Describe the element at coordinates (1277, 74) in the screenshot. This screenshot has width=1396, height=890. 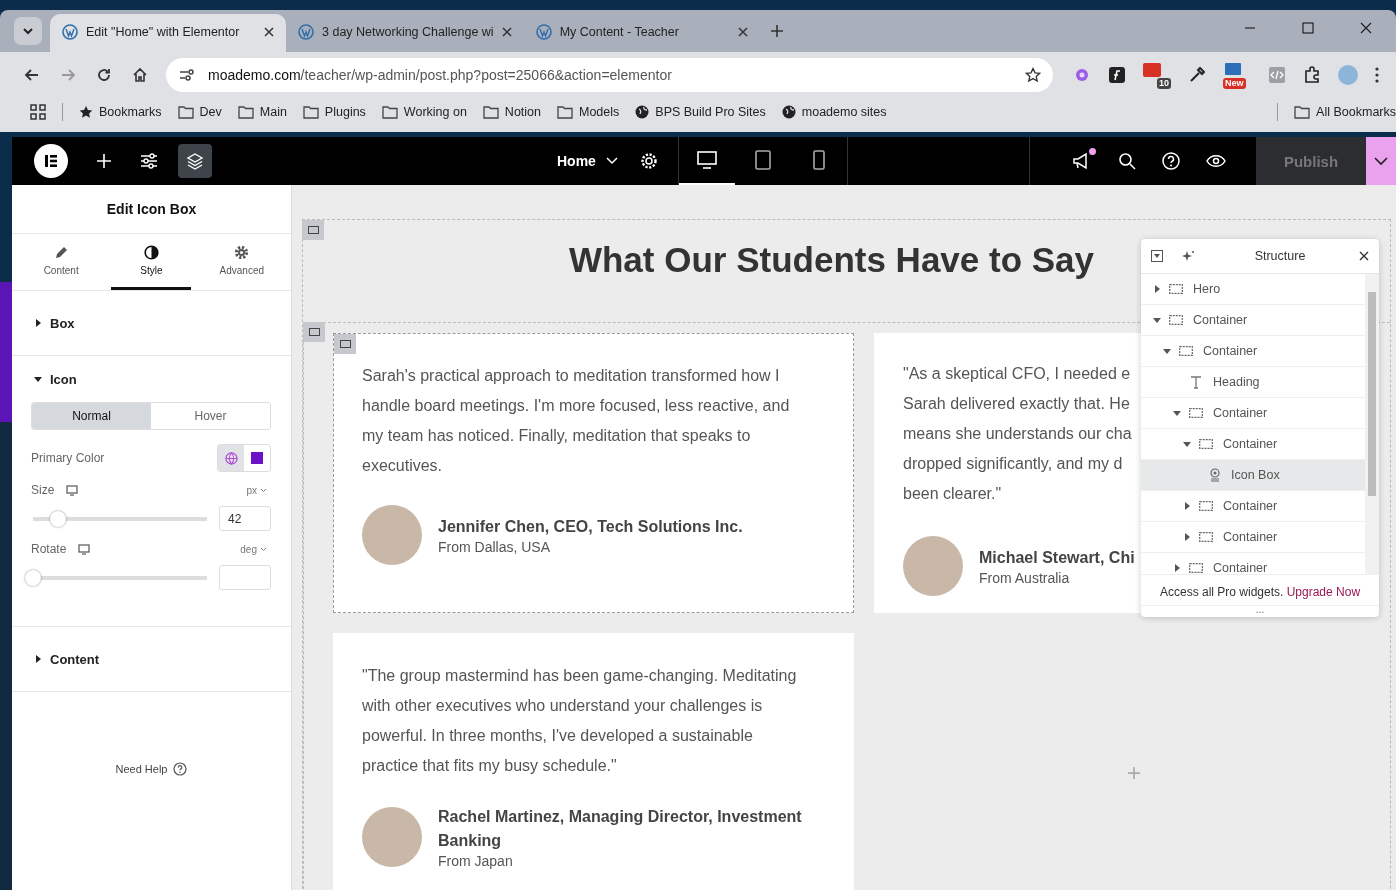
I see `code-icon` at that location.